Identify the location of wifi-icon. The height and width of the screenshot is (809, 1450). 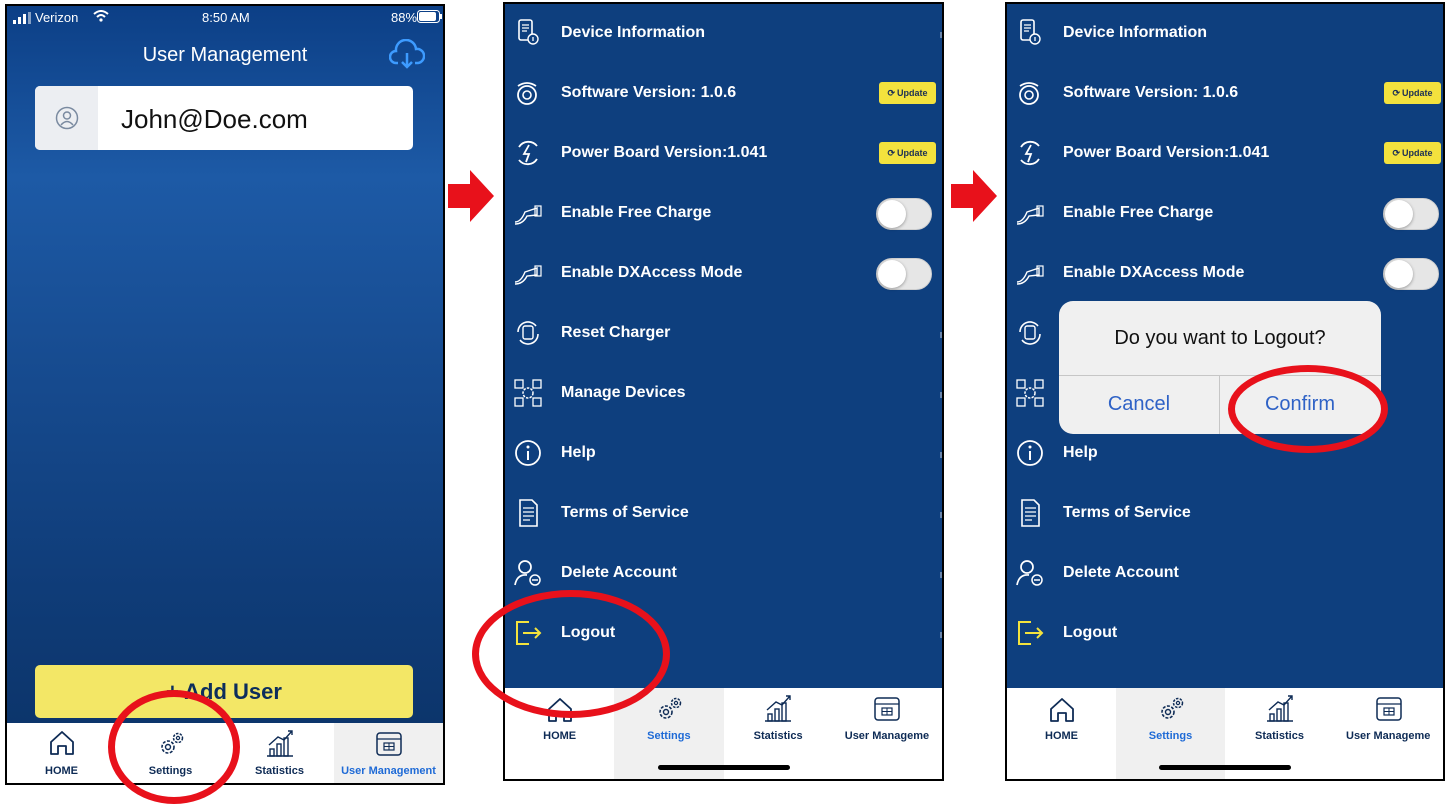
(101, 16).